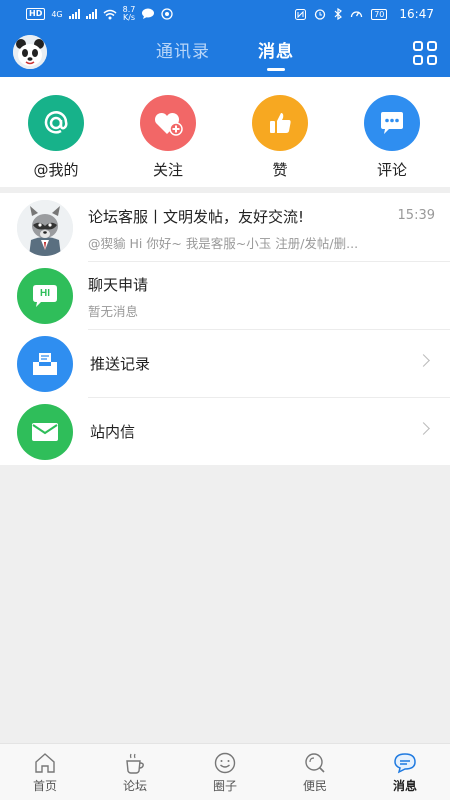 The image size is (450, 800). What do you see at coordinates (167, 14) in the screenshot?
I see `app-status-icon` at bounding box center [167, 14].